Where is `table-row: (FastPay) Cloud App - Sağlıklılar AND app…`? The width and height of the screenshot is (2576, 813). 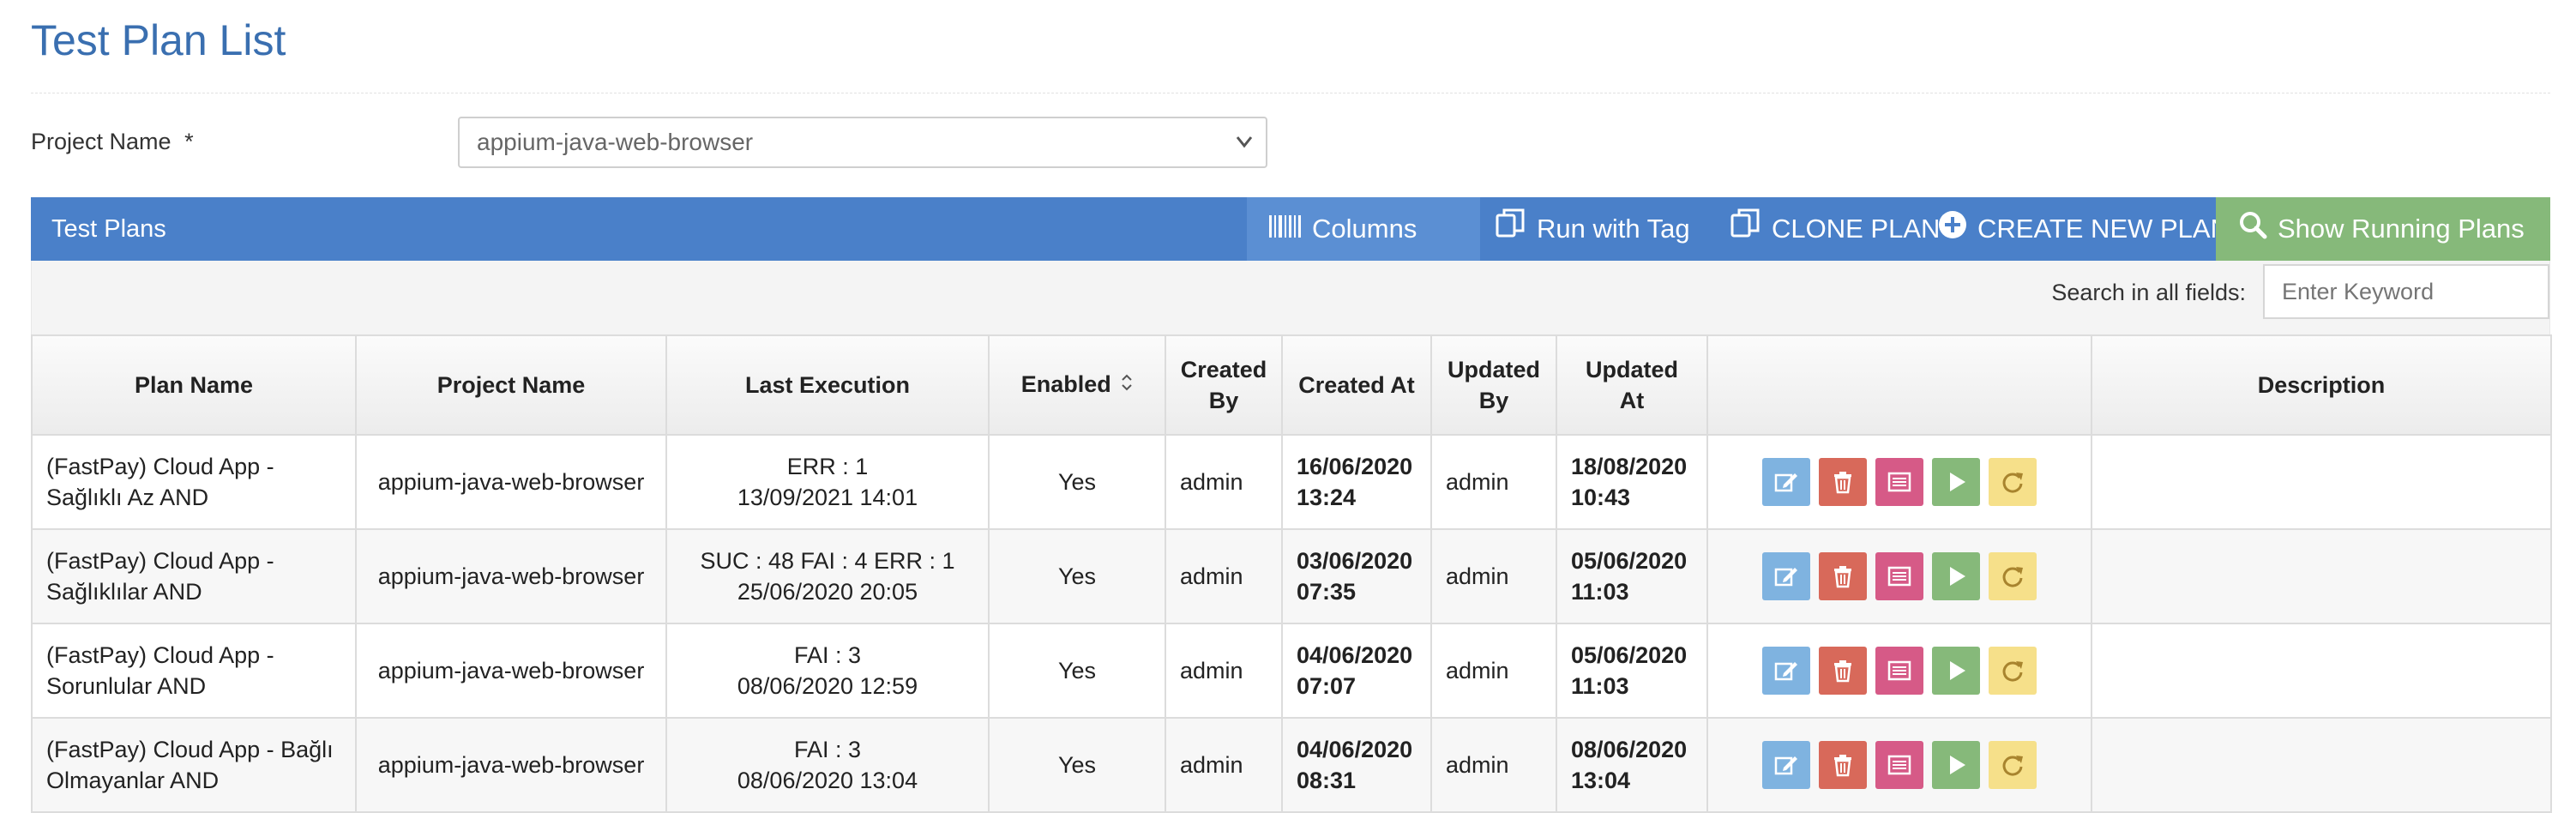 table-row: (FastPay) Cloud App - Sağlıklılar AND app… is located at coordinates (1291, 576).